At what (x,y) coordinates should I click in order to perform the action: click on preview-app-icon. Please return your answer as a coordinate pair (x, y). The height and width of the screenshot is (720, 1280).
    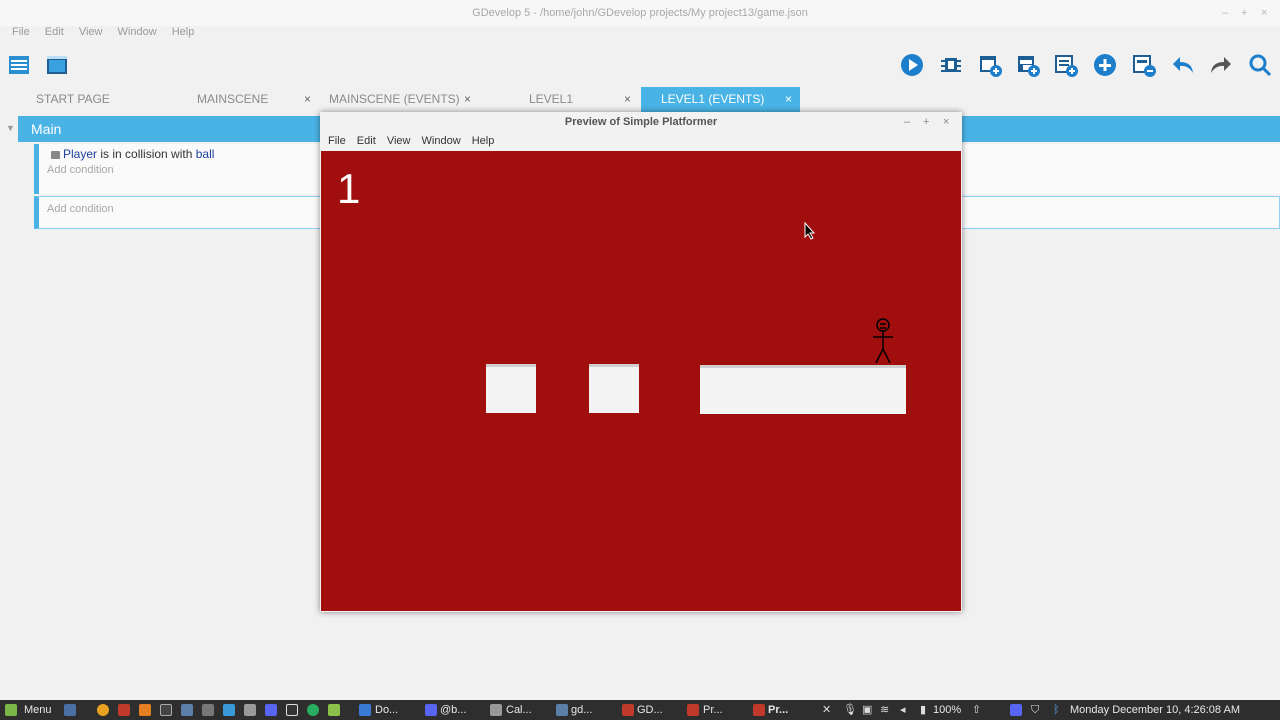
    Looking at the image, I should click on (693, 710).